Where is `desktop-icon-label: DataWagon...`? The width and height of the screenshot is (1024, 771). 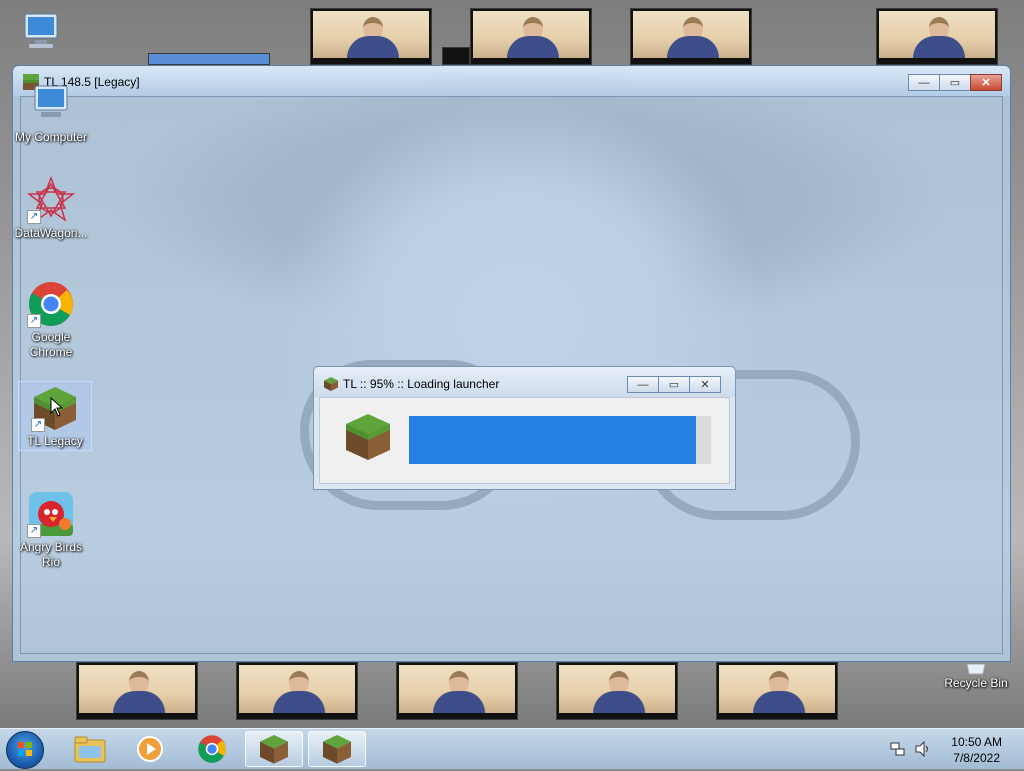
desktop-icon-label: DataWagon... is located at coordinates (51, 233).